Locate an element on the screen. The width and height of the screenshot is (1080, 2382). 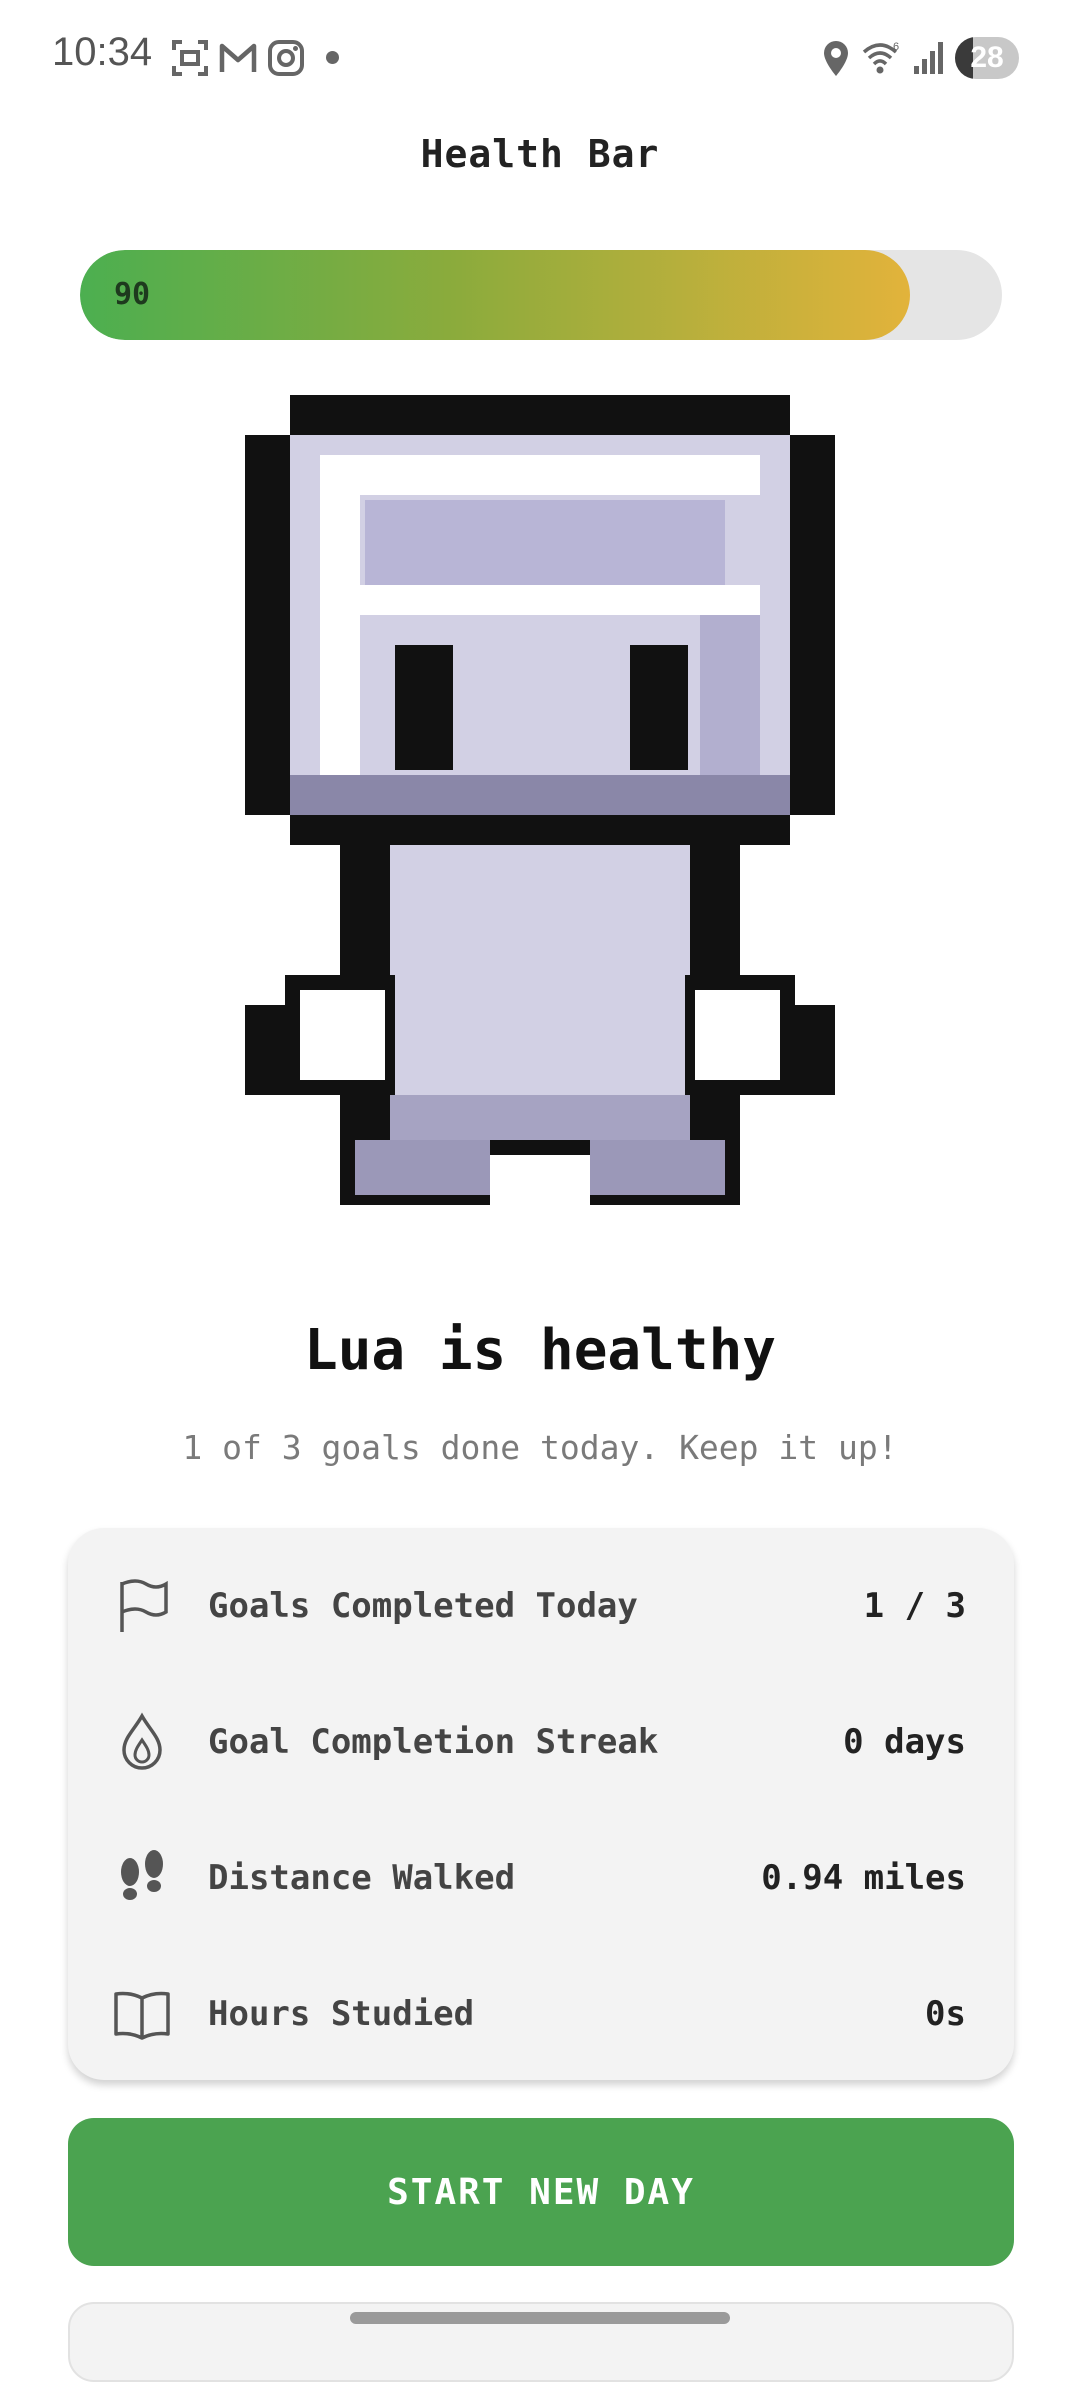
book-icon is located at coordinates (142, 2015).